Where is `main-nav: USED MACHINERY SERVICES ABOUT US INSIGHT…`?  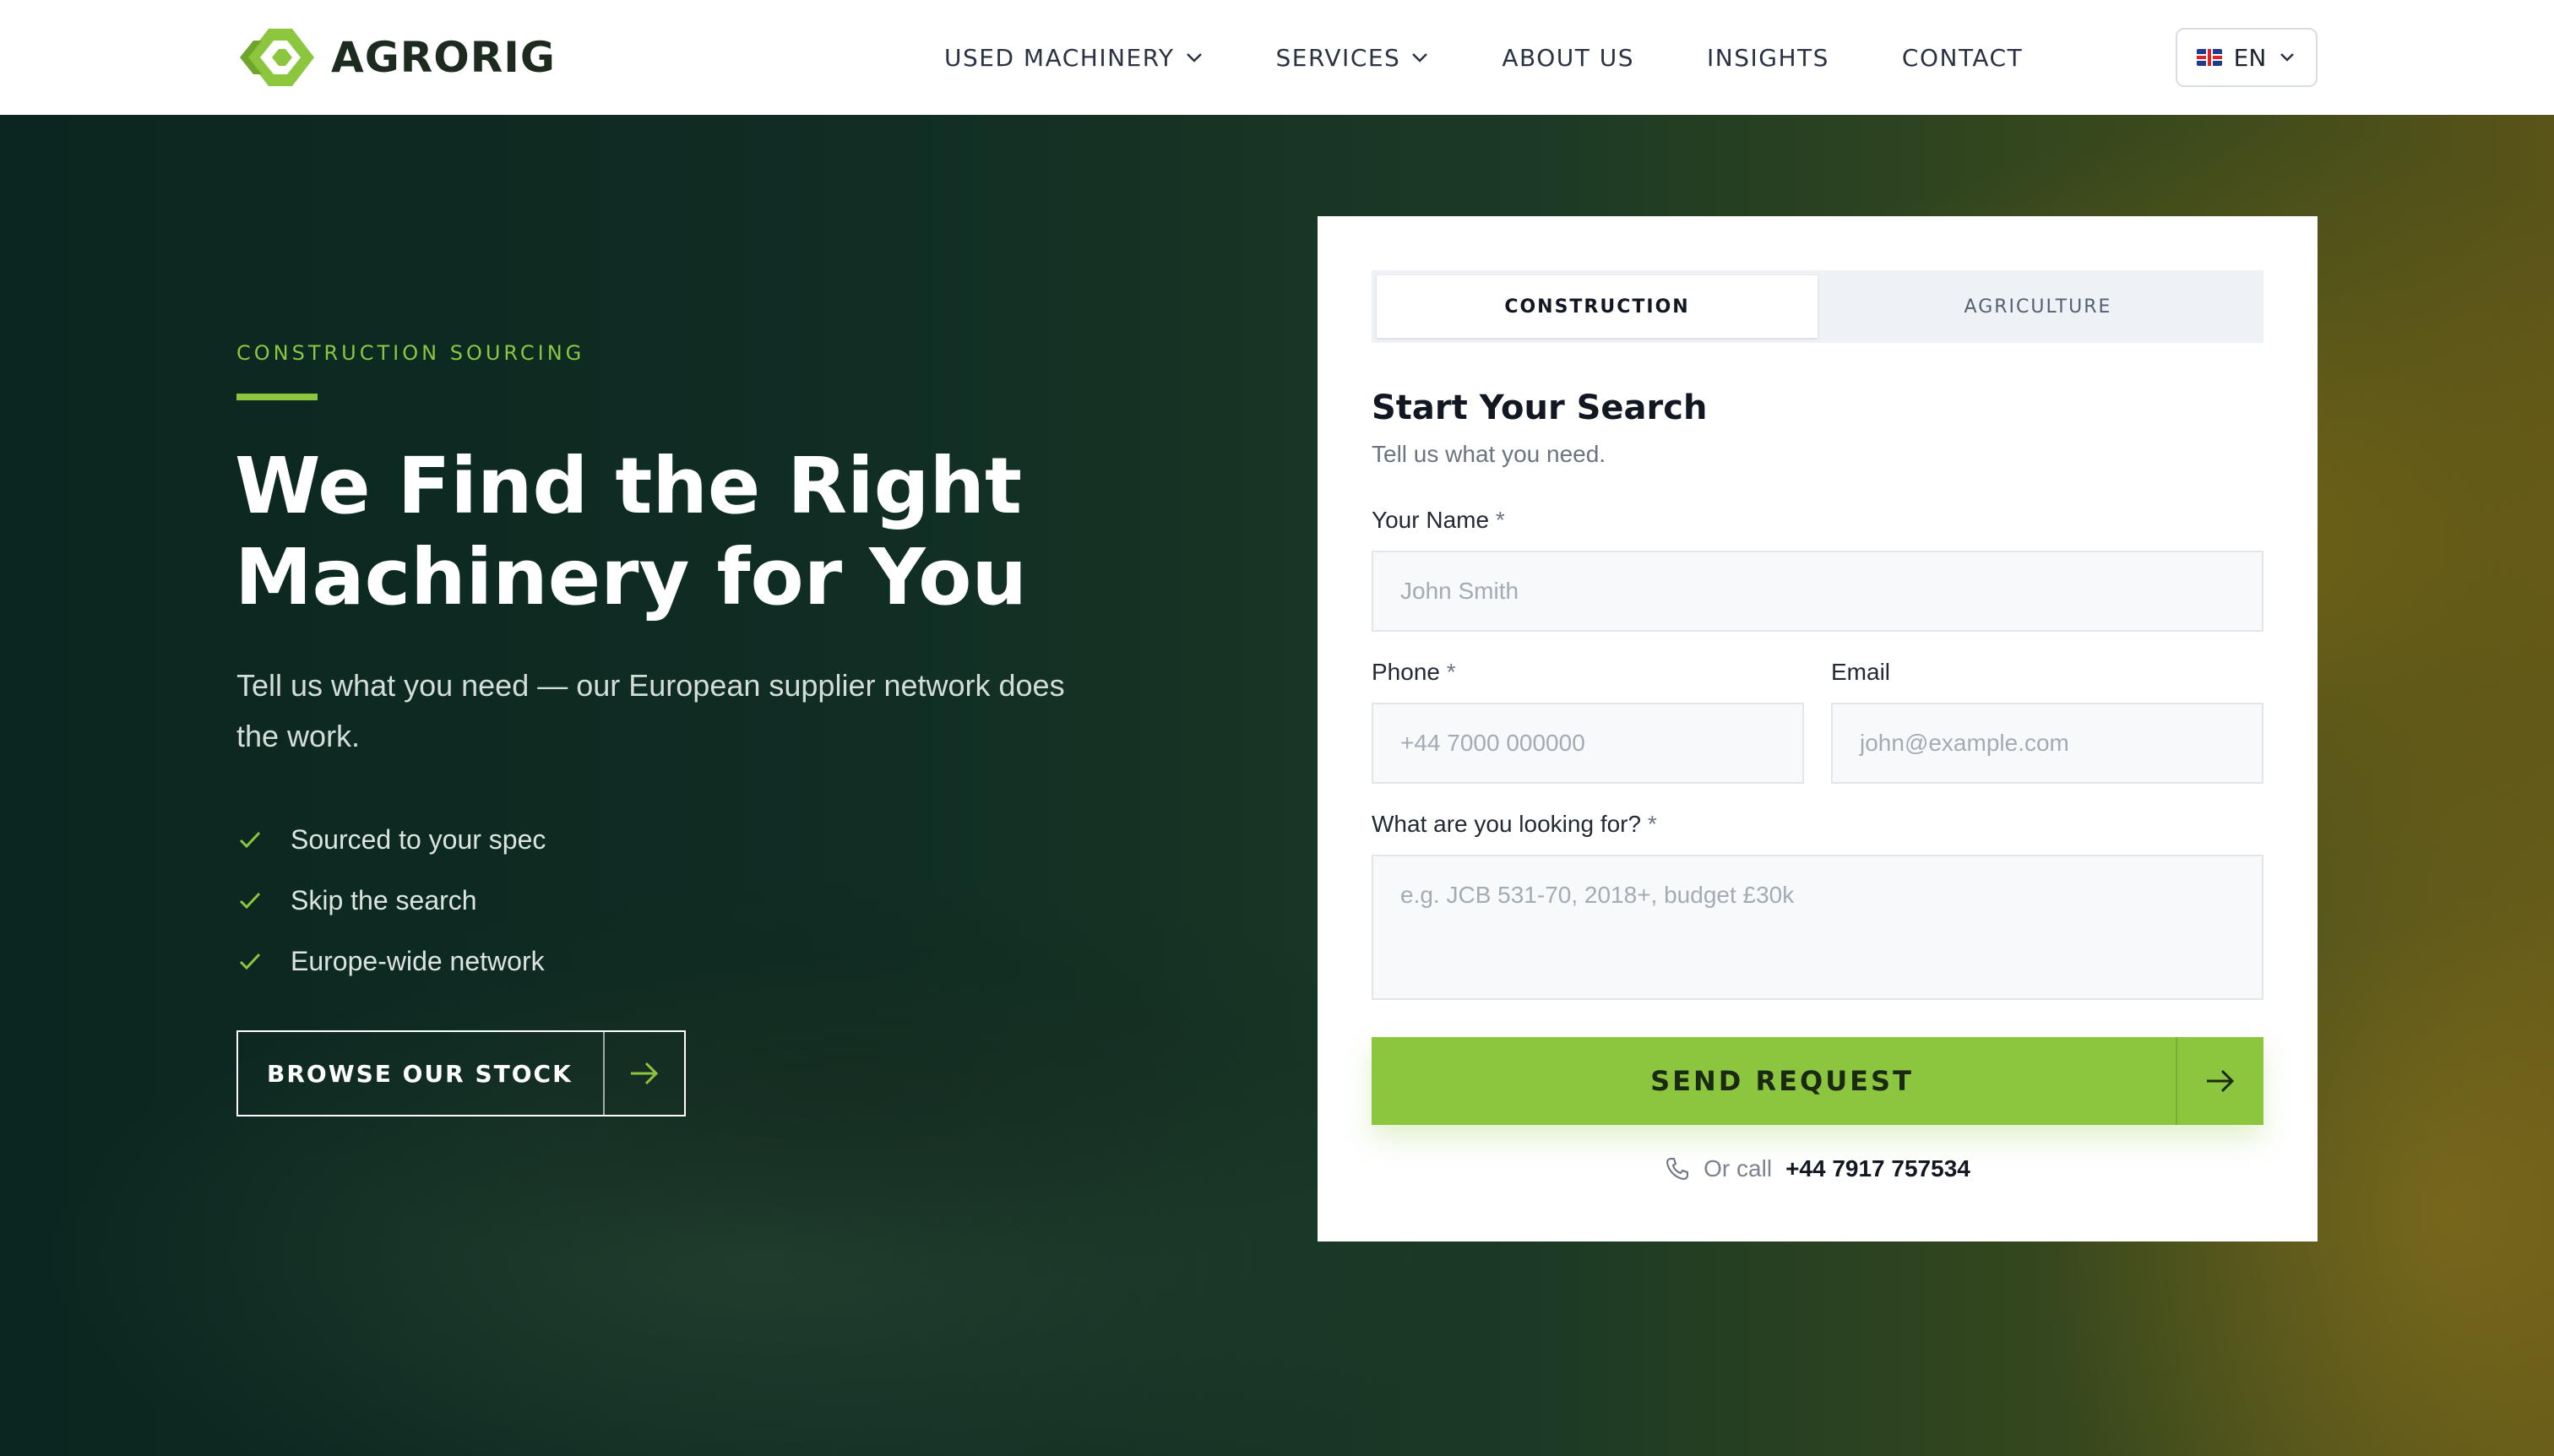 main-nav: USED MACHINERY SERVICES ABOUT US INSIGHT… is located at coordinates (1519, 58).